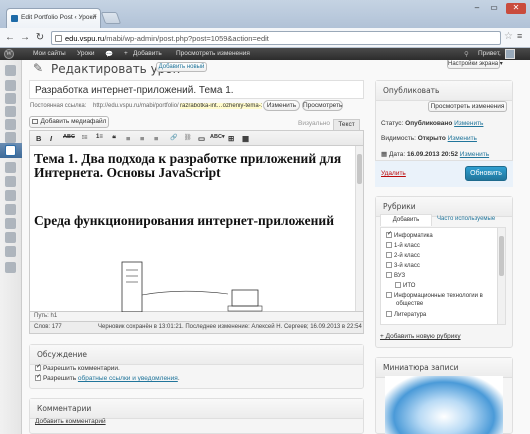  I want to click on pin-icon, so click(10, 85).